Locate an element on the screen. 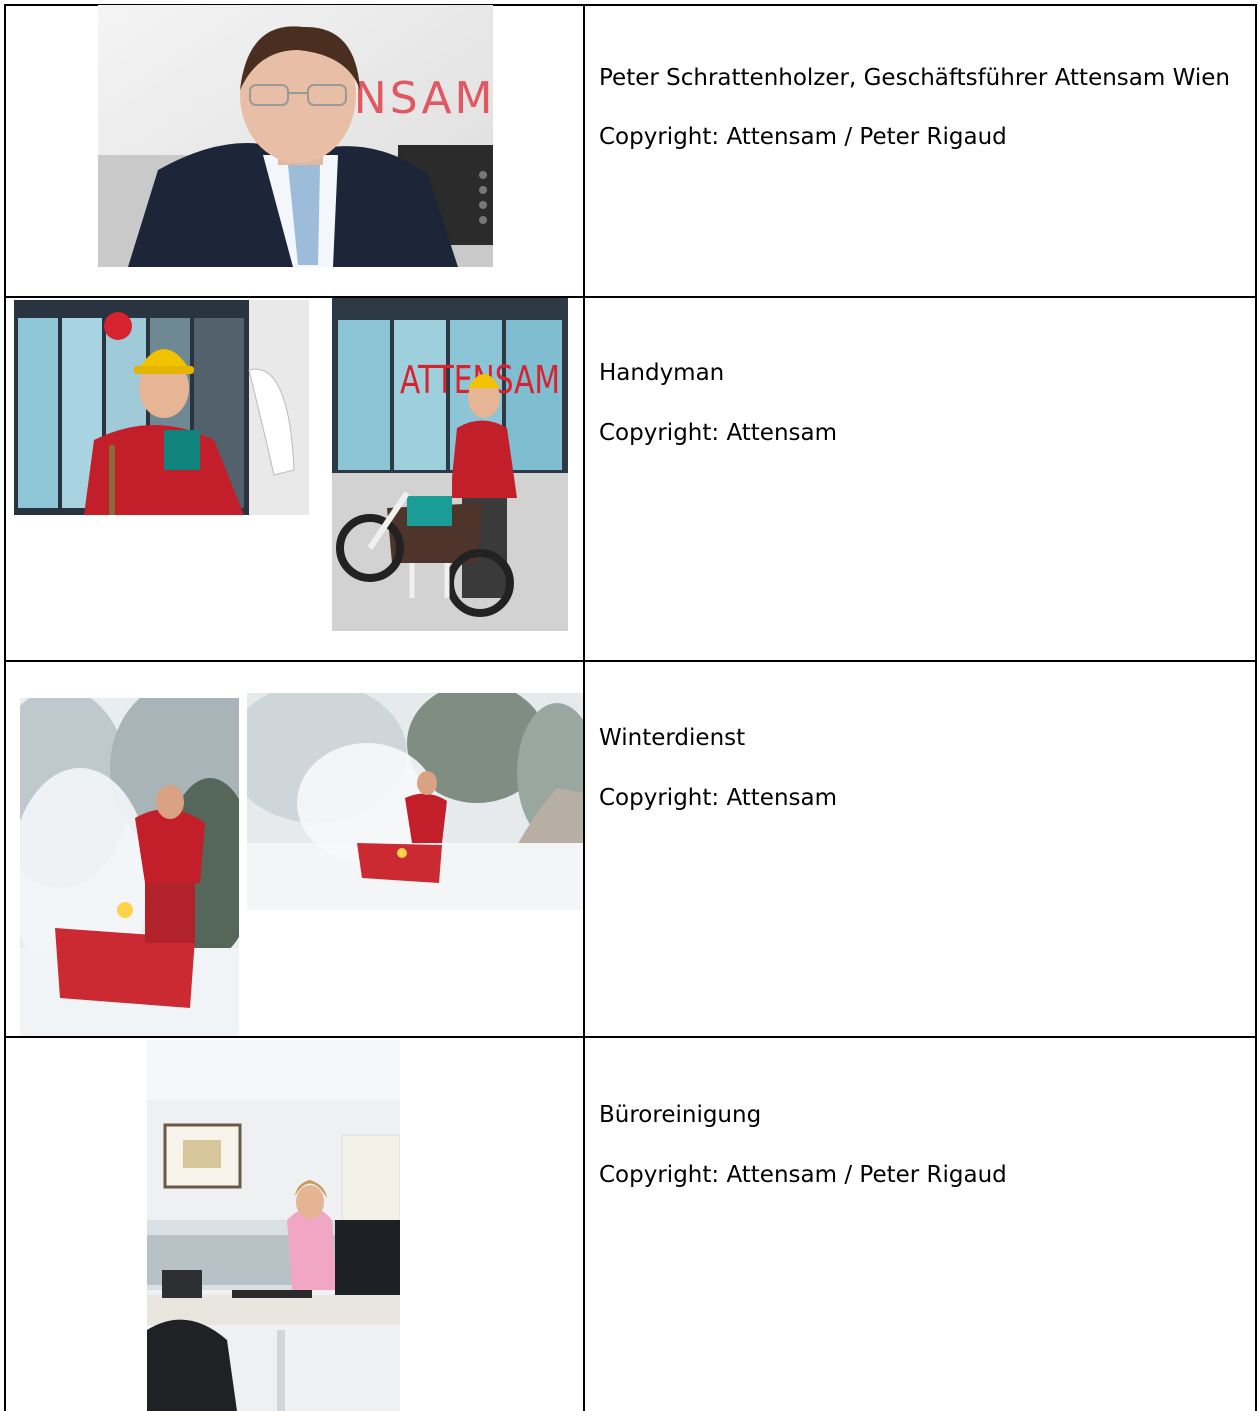 This screenshot has height=1411, width=1258. caption-title: Handyman is located at coordinates (662, 373).